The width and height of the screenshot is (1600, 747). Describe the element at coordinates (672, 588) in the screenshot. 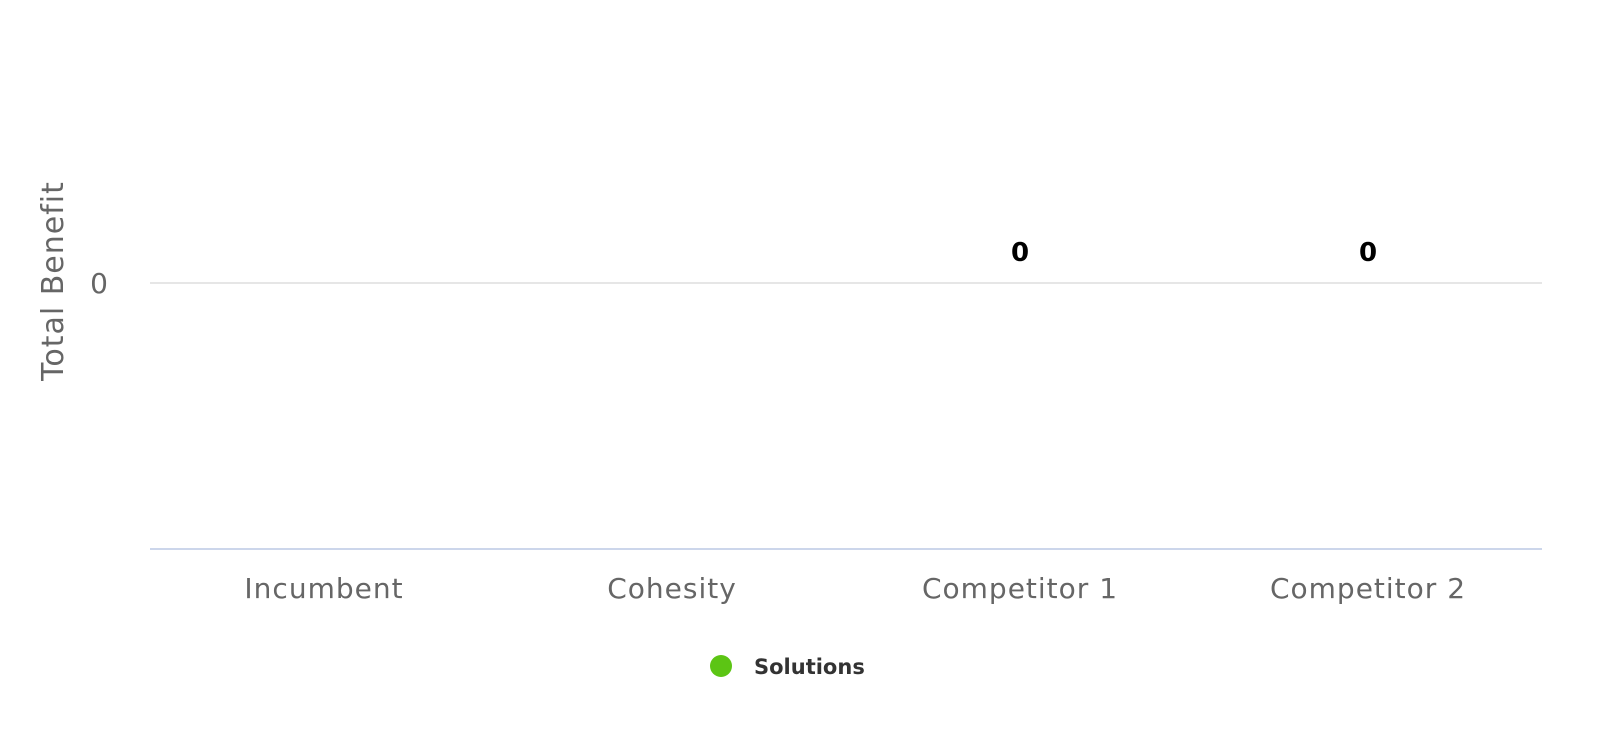

I see `x-tick-label: Cohesity` at that location.